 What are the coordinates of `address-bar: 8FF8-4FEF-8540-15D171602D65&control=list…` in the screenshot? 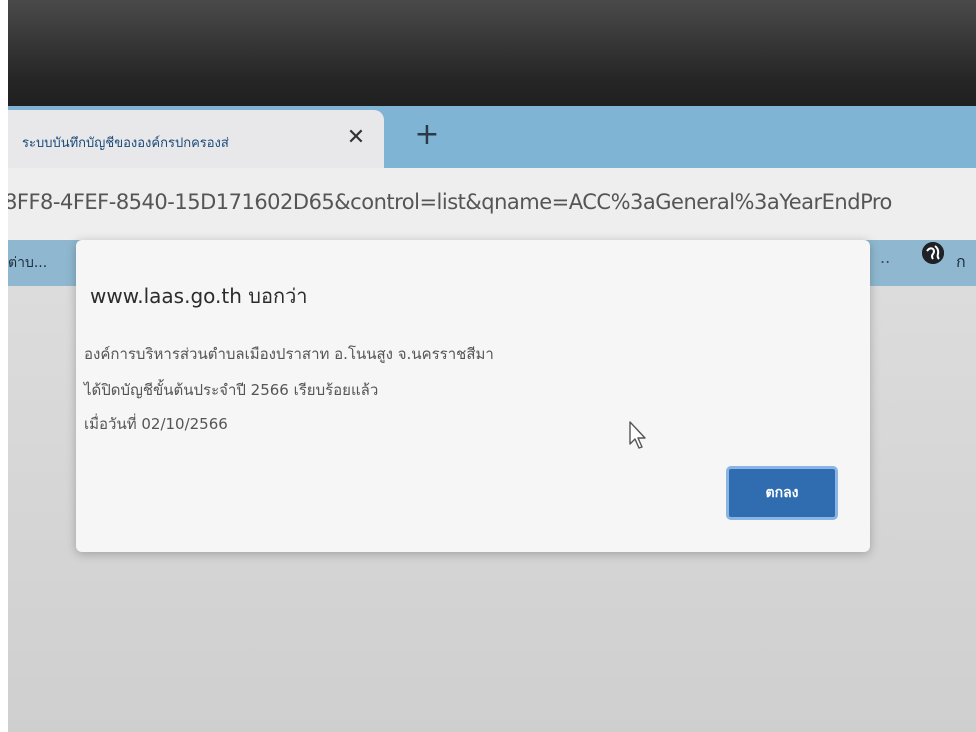 It's located at (492, 204).